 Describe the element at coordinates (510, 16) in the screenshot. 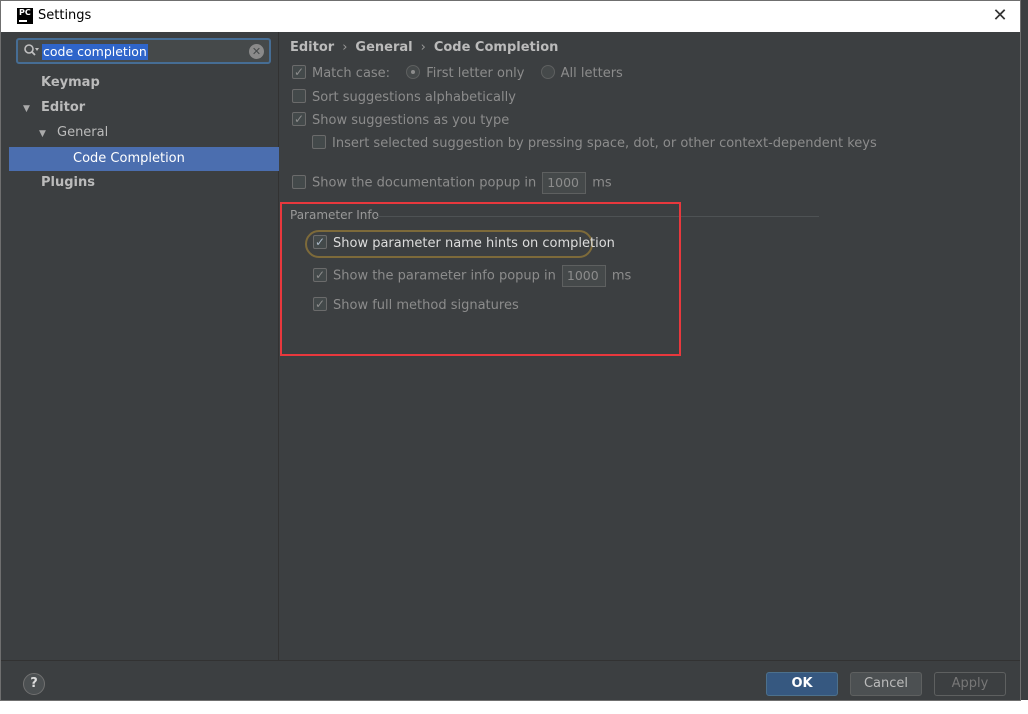

I see `title-bar: PC Settings ✕` at that location.